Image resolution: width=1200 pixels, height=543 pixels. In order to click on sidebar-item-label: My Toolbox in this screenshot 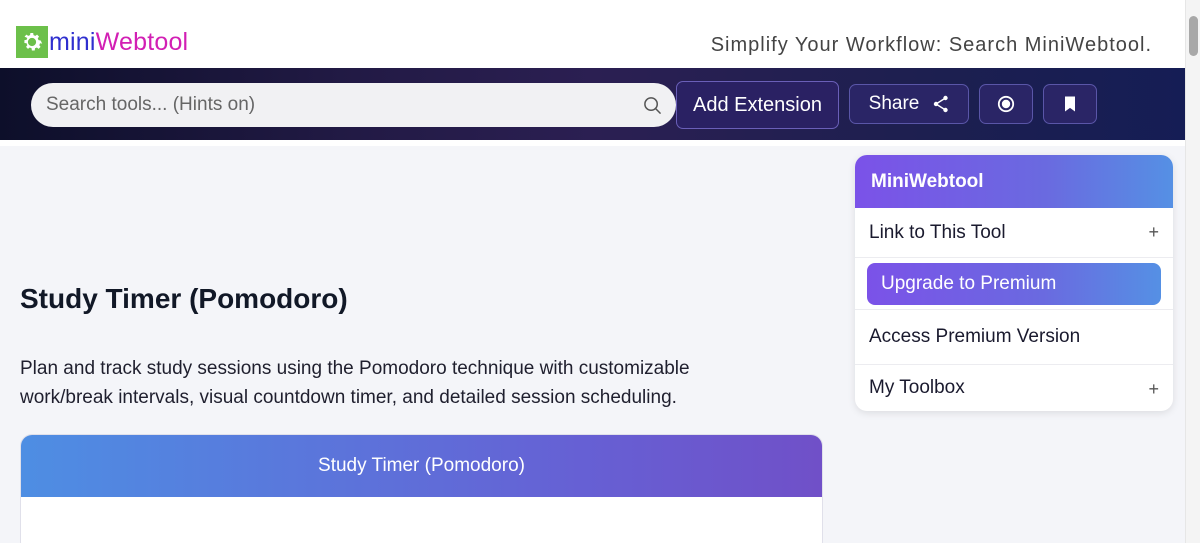, I will do `click(917, 387)`.